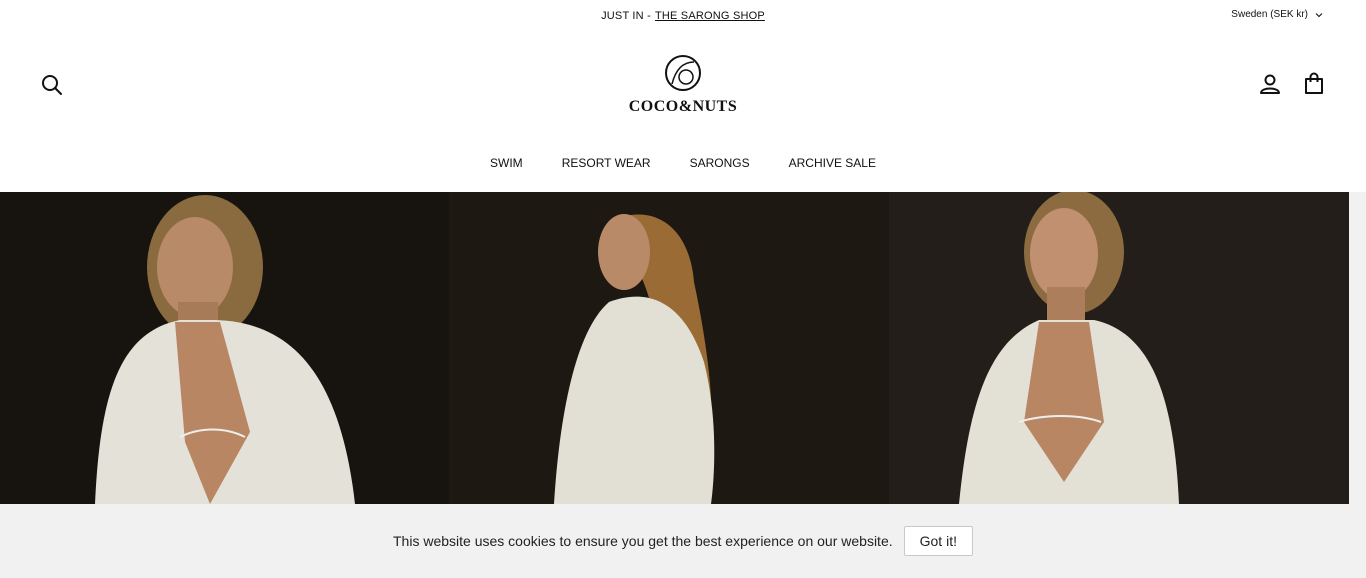 This screenshot has width=1366, height=578. What do you see at coordinates (1270, 84) in the screenshot?
I see `account-icon` at bounding box center [1270, 84].